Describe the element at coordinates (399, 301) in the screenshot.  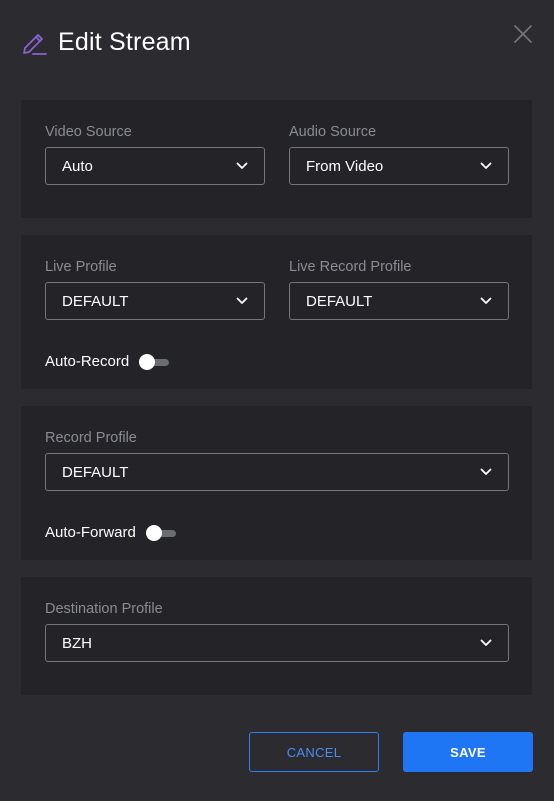
I see `live-record-profile-select: DEFAULT` at that location.